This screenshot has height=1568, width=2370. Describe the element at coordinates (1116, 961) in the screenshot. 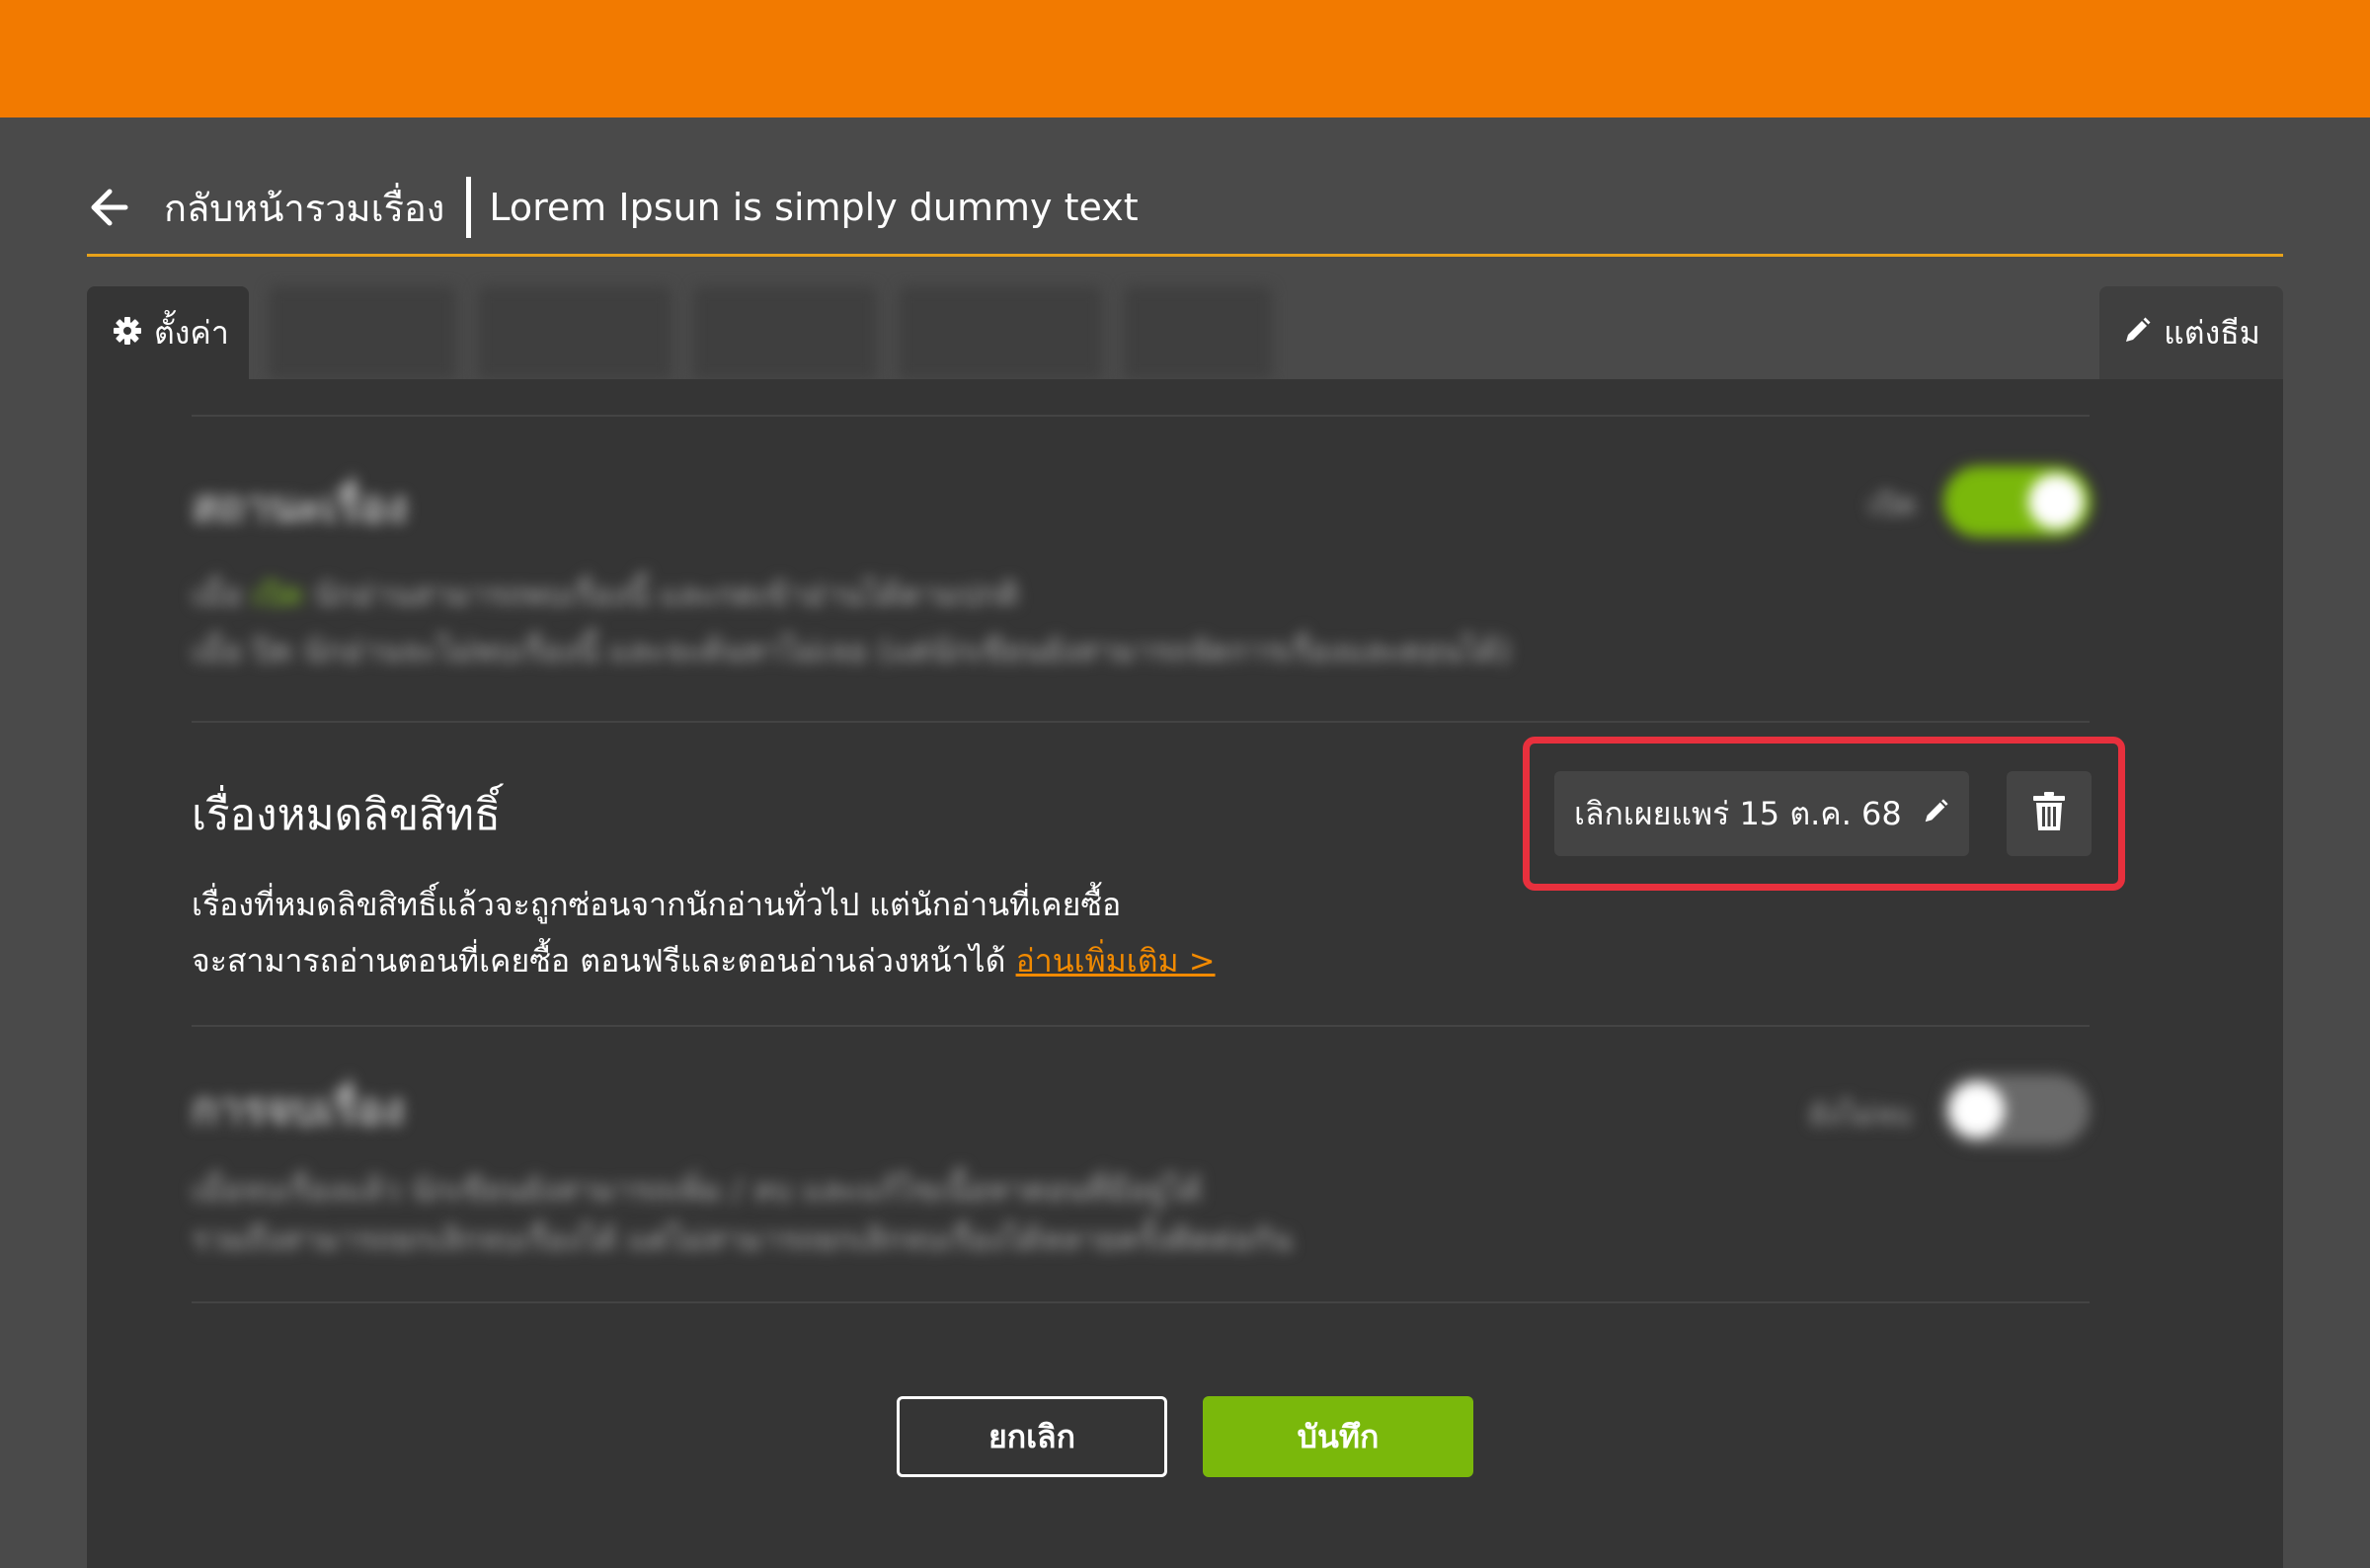

I see `read-more-link: อ่านเพิ่มเติม >` at that location.